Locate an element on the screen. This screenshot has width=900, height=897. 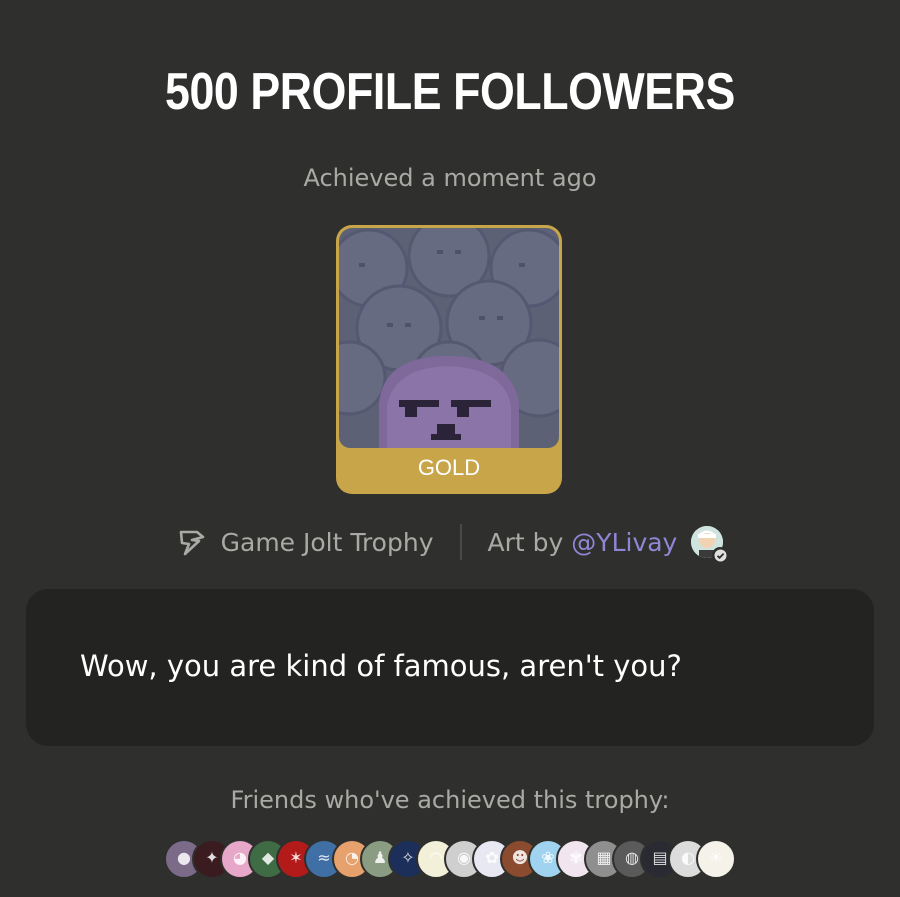
friend-avatar: ☀ is located at coordinates (716, 859).